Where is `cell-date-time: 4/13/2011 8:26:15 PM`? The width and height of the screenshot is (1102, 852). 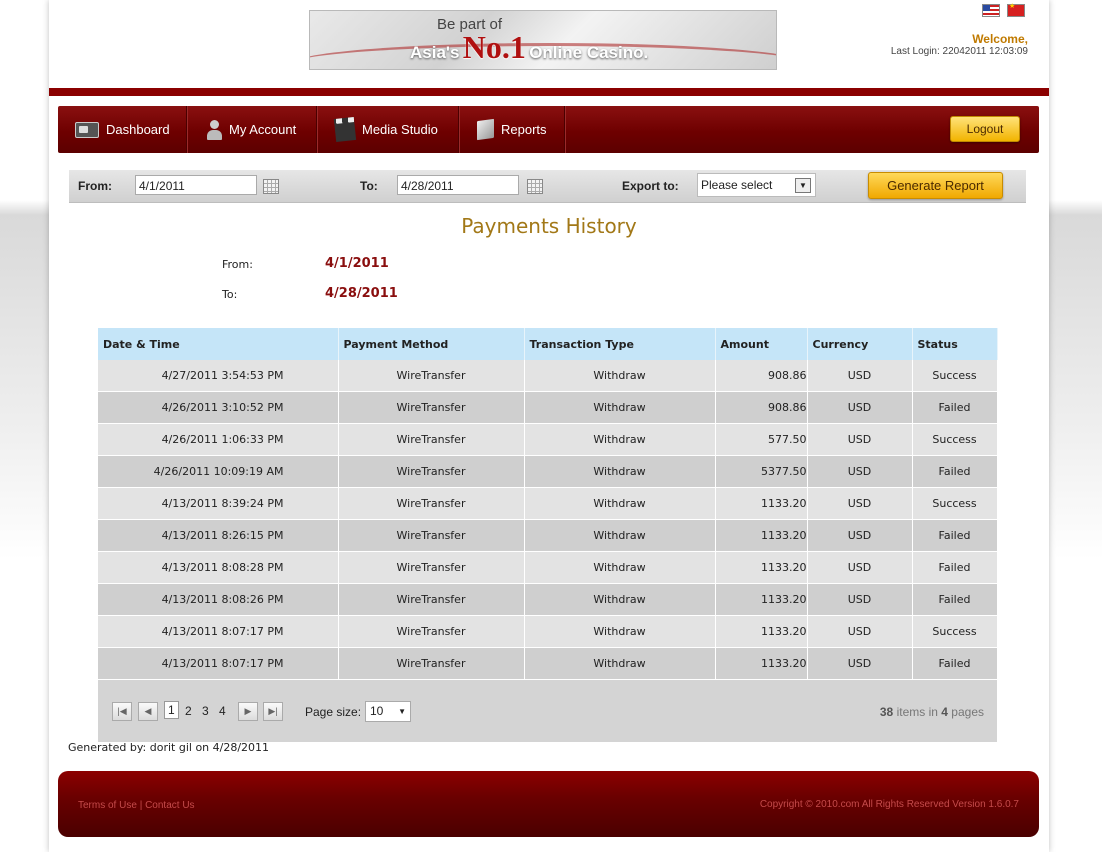
cell-date-time: 4/13/2011 8:26:15 PM is located at coordinates (218, 535).